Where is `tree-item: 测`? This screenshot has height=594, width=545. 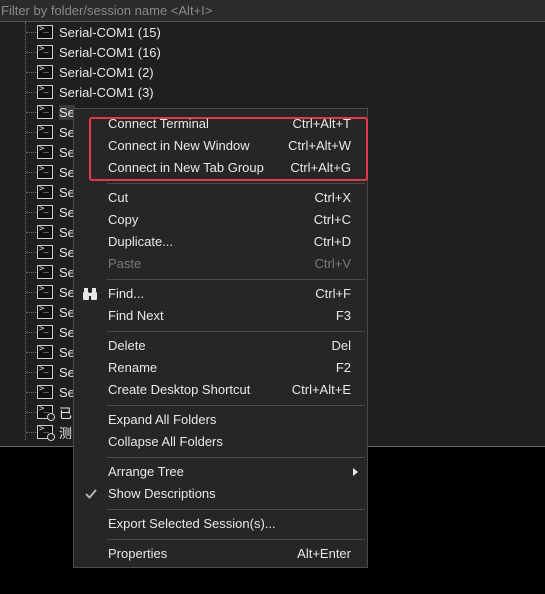 tree-item: 测 is located at coordinates (49, 432).